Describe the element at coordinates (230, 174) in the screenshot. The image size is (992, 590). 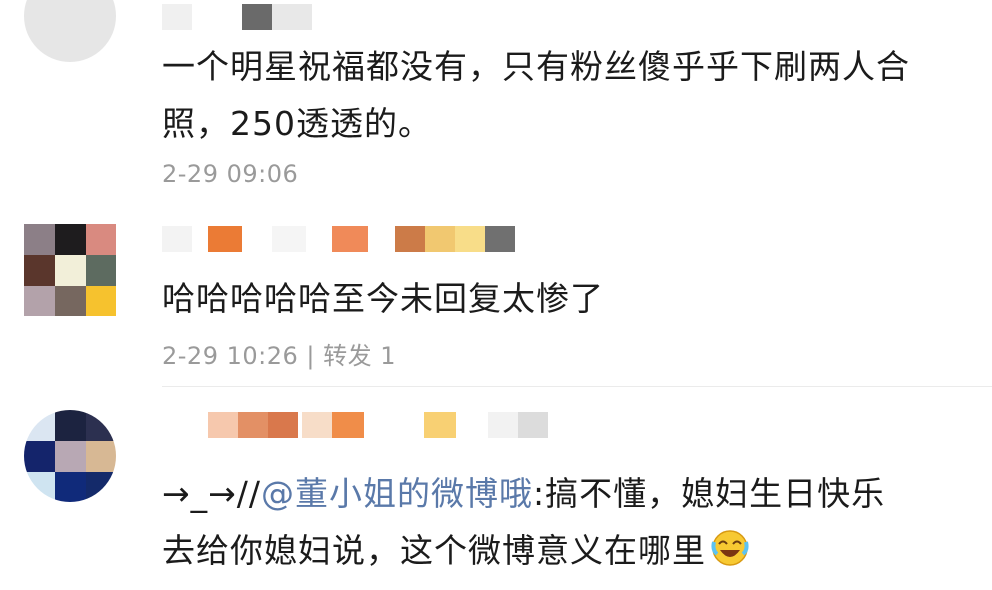
I see `comment-timestamp: 2-29 09:06` at that location.